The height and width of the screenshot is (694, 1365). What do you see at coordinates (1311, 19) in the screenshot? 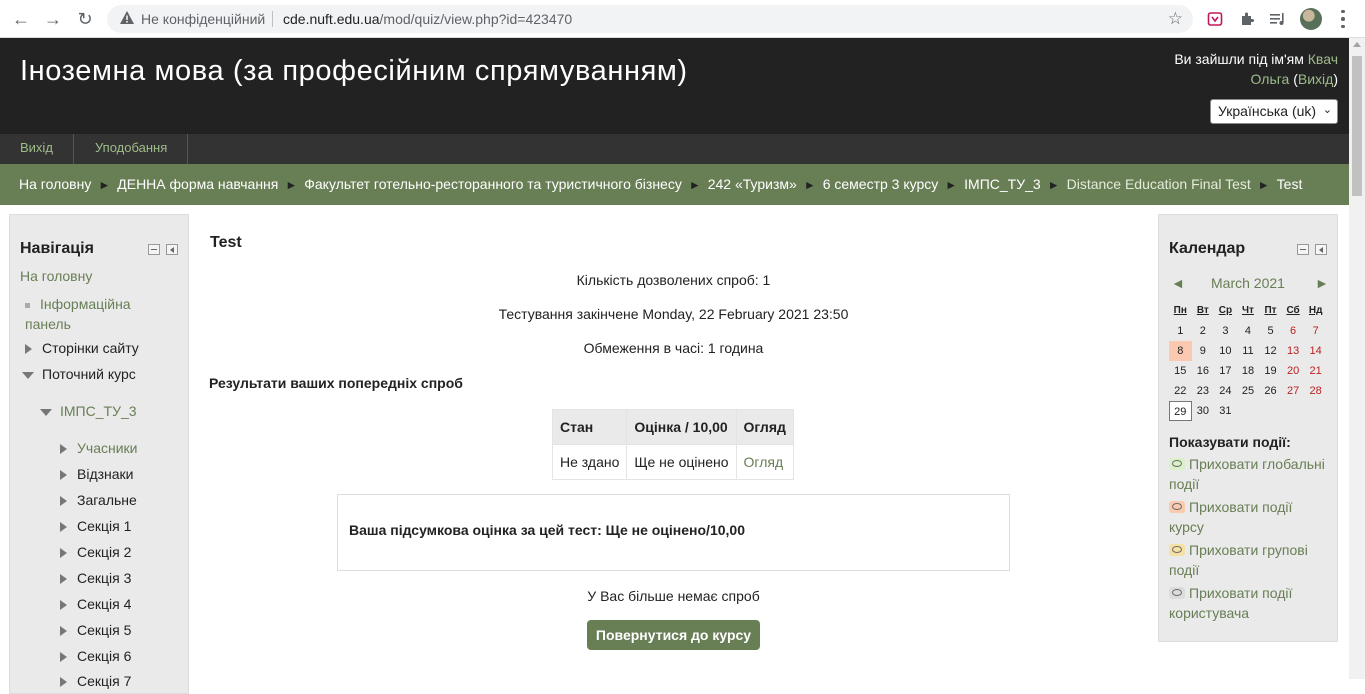
I see `profile-avatar` at bounding box center [1311, 19].